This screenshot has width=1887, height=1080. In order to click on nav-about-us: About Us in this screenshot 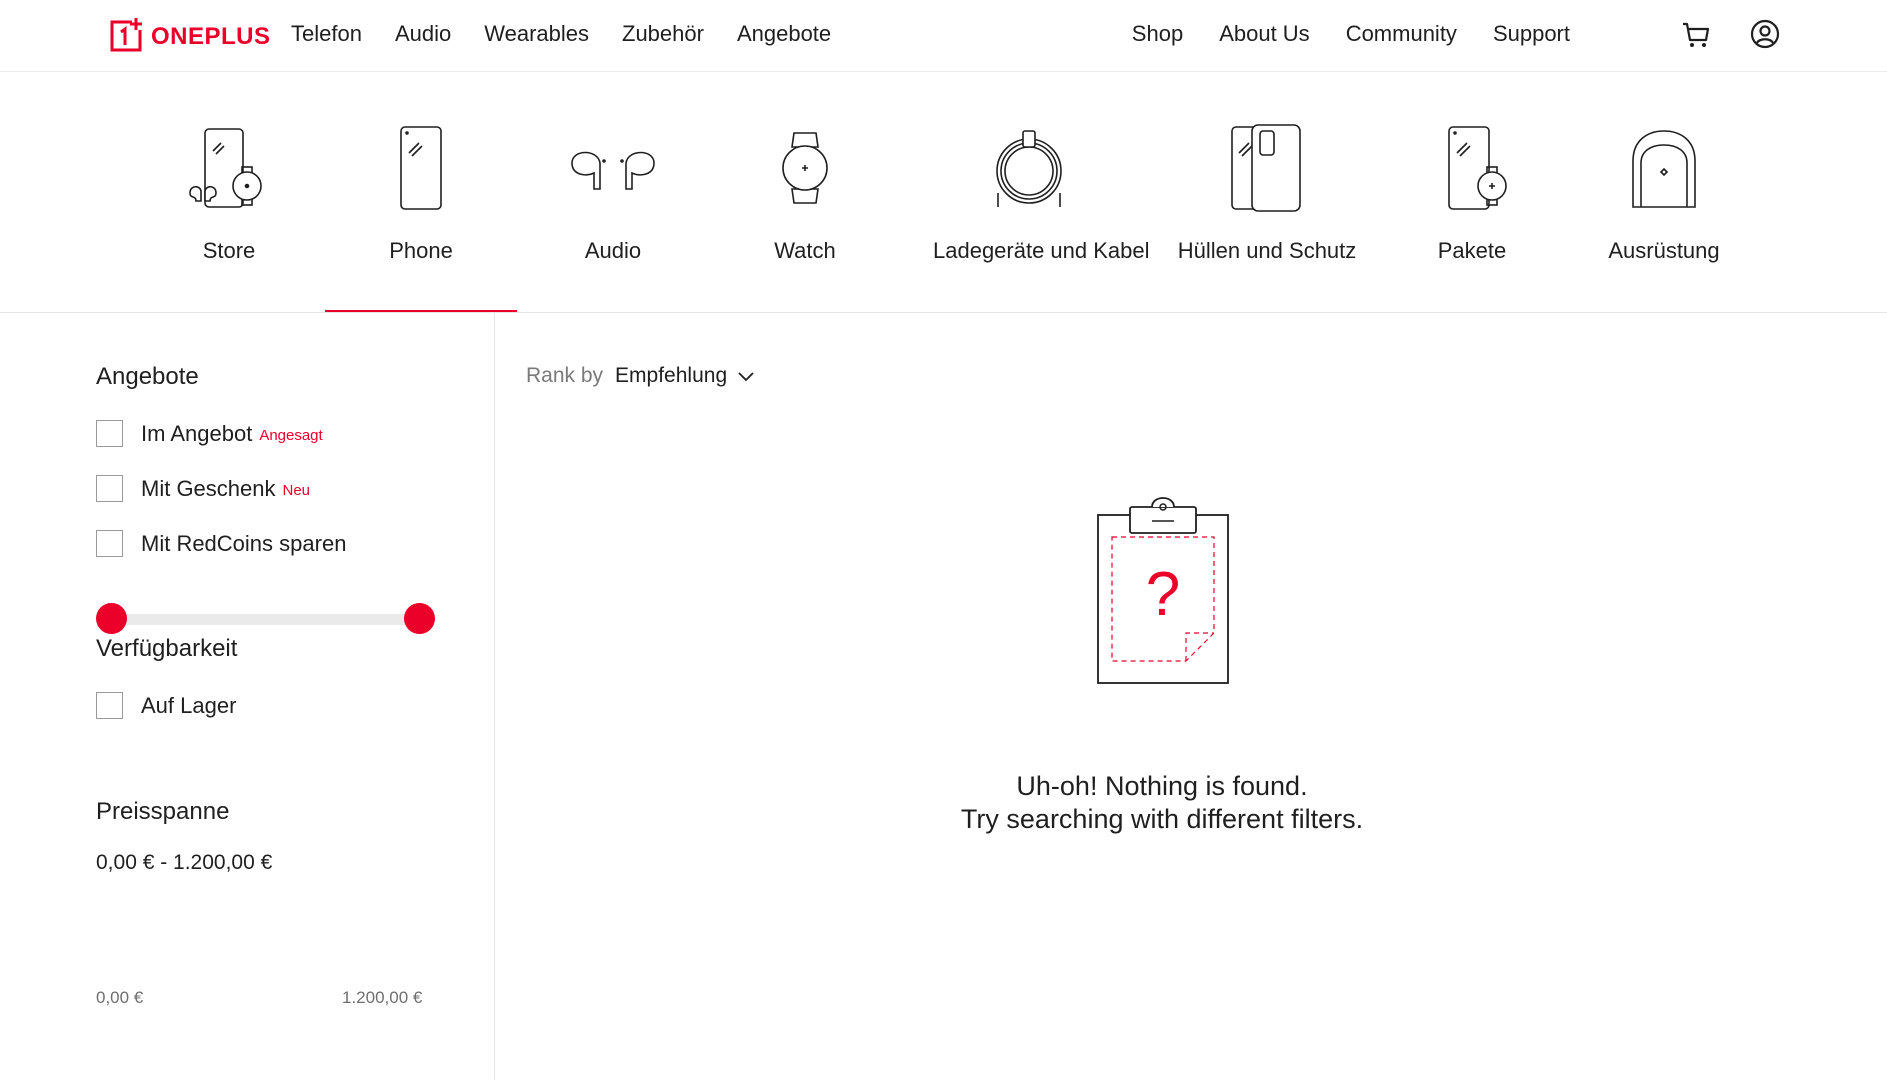, I will do `click(1264, 34)`.